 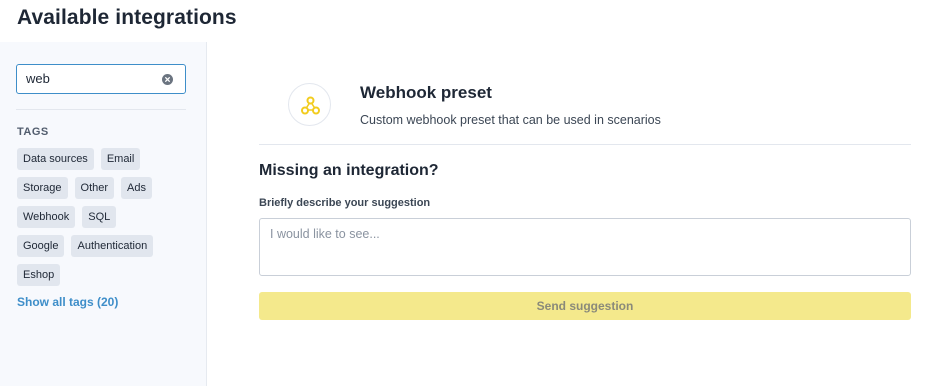 What do you see at coordinates (42, 188) in the screenshot?
I see `tag-storage: Storage` at bounding box center [42, 188].